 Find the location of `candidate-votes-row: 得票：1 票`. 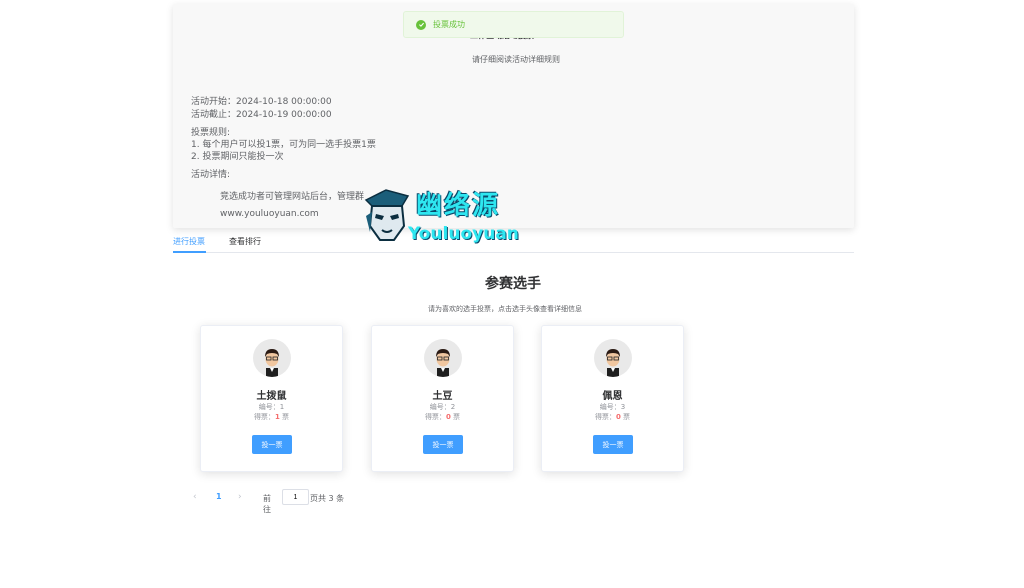

candidate-votes-row: 得票：1 票 is located at coordinates (271, 417).